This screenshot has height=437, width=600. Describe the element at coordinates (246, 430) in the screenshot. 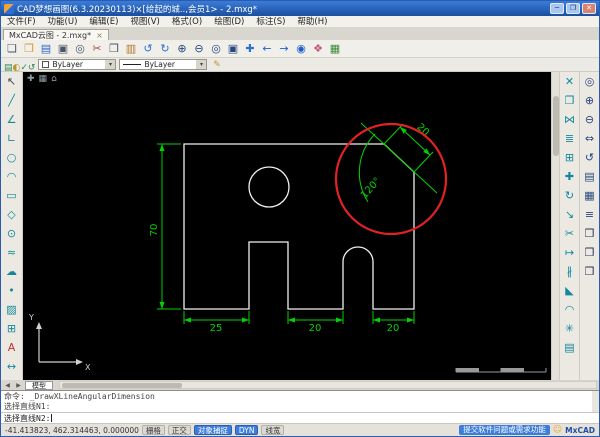

I see `dyn-toggle: DYN` at that location.